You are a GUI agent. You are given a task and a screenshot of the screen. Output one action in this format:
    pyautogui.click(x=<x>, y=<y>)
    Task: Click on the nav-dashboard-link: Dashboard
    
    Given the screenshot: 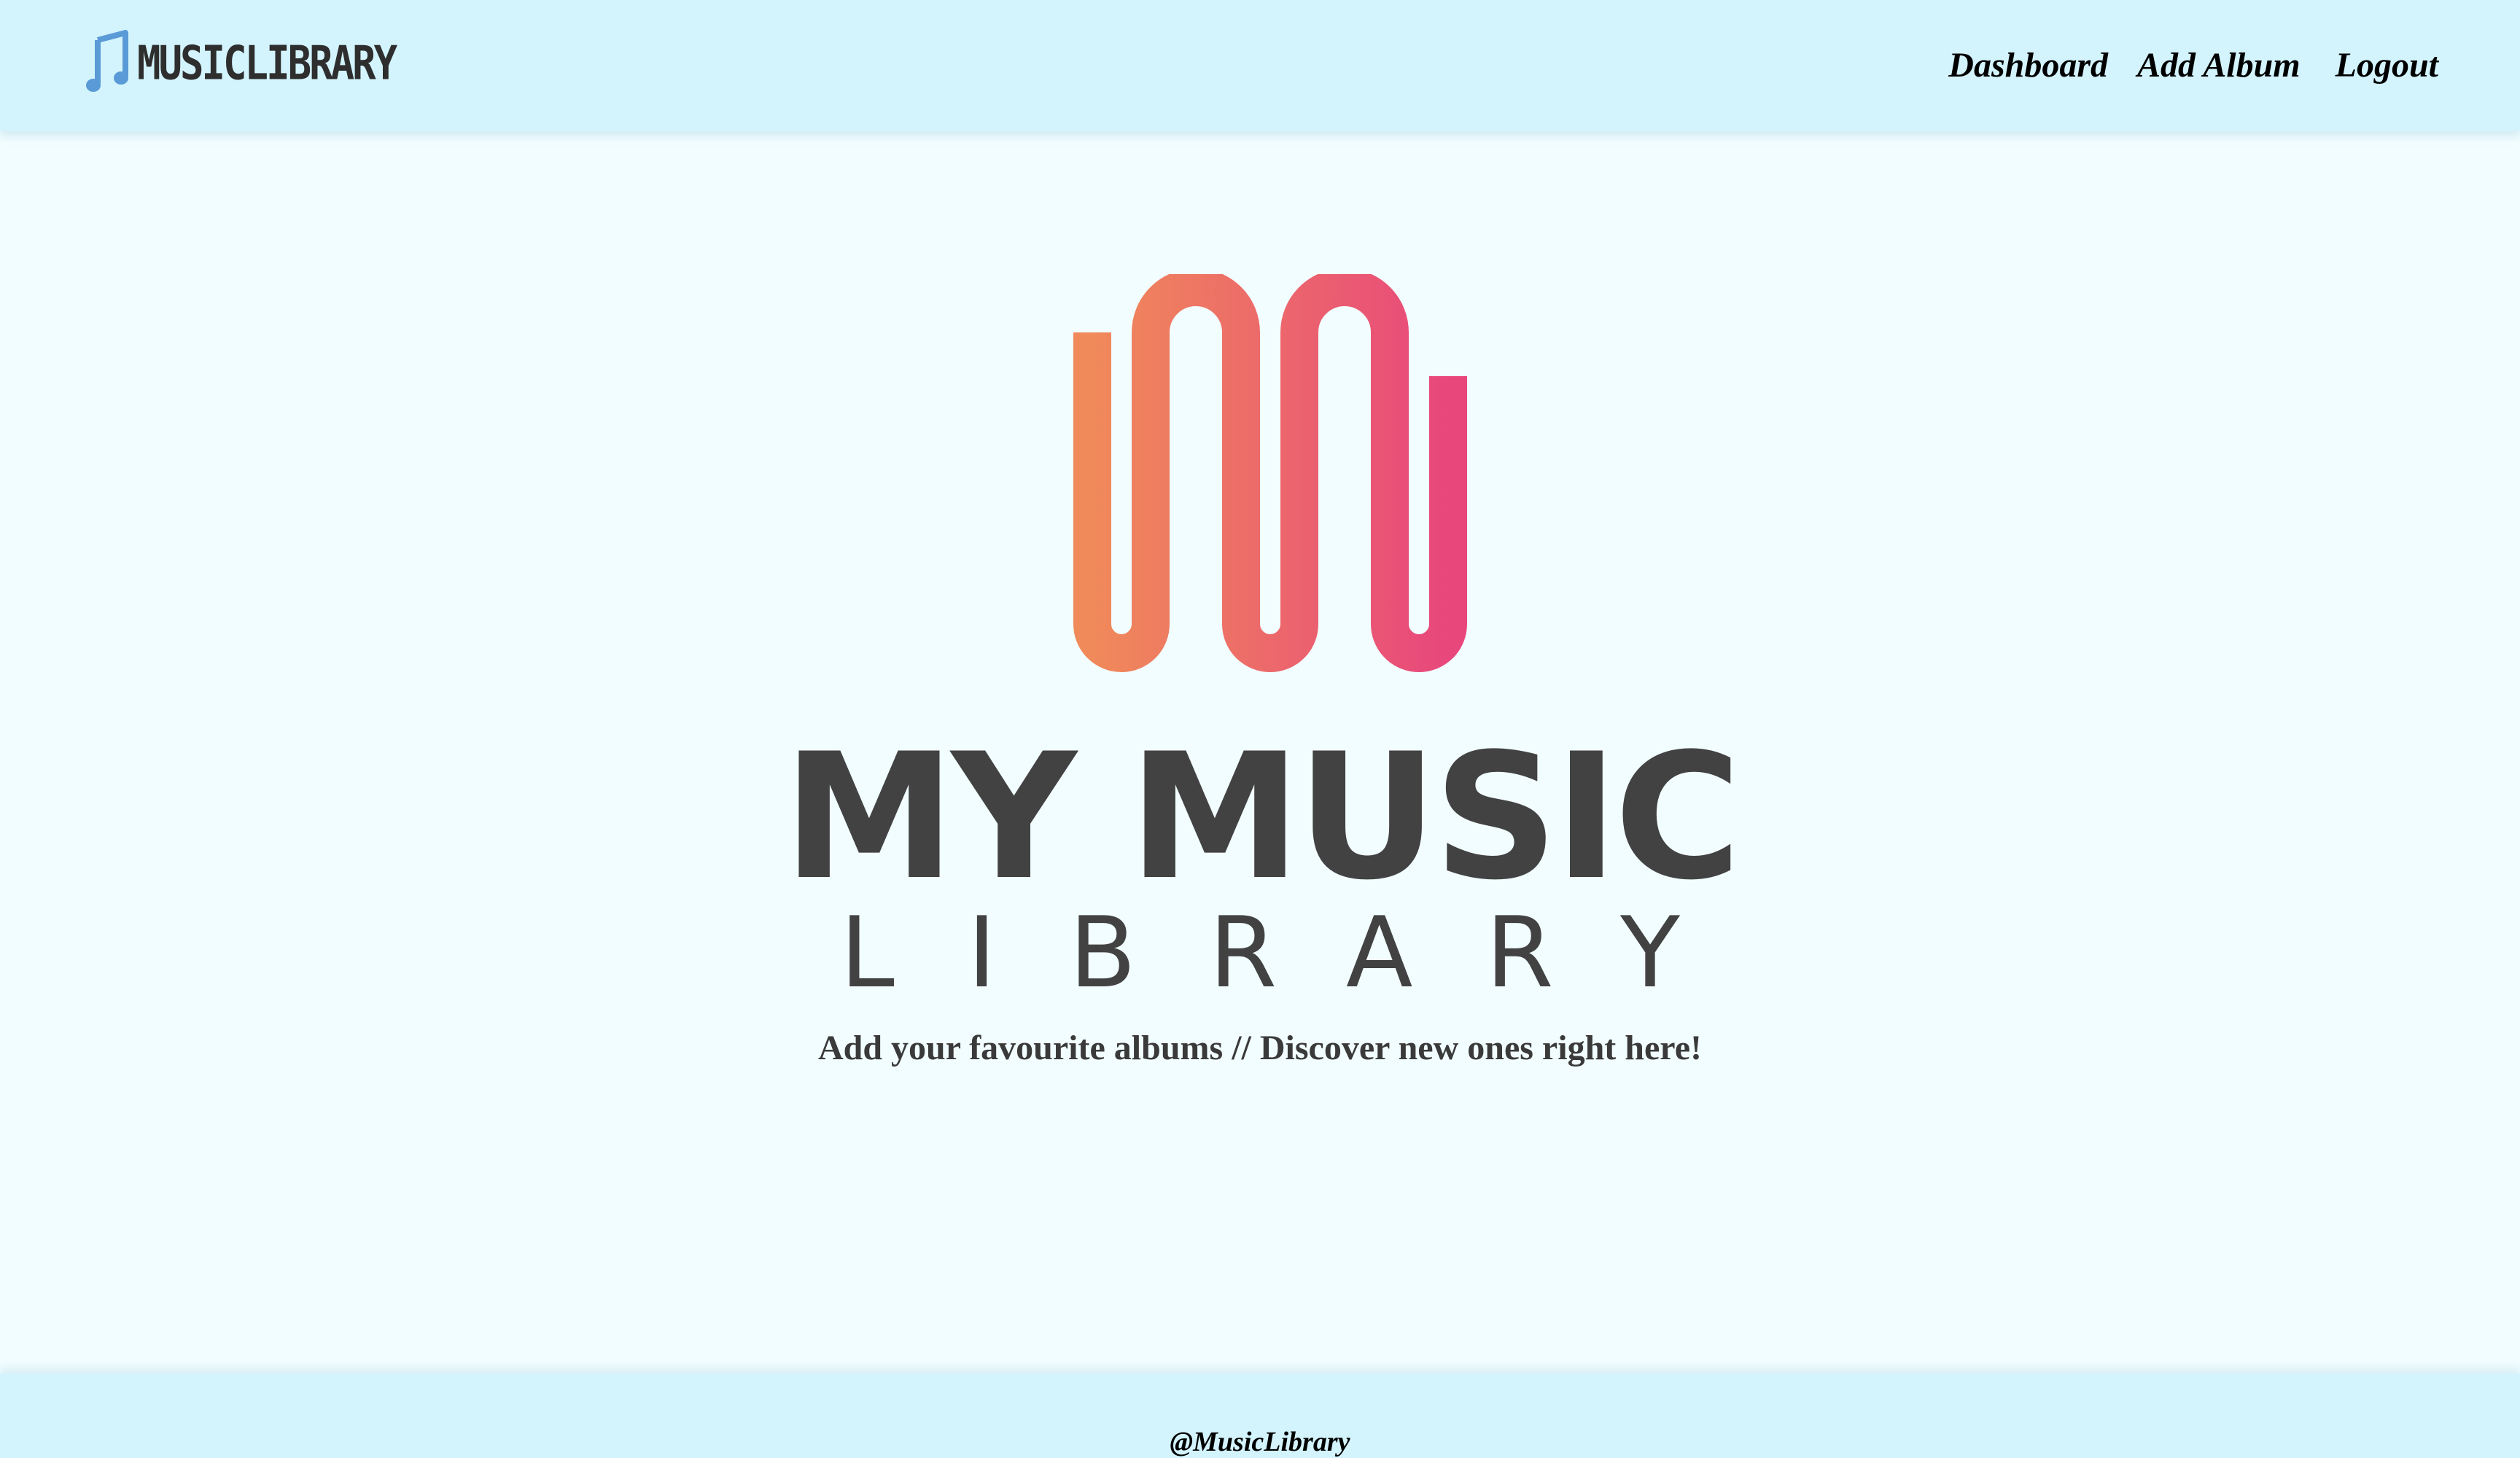 What is the action you would take?
    pyautogui.click(x=2028, y=65)
    